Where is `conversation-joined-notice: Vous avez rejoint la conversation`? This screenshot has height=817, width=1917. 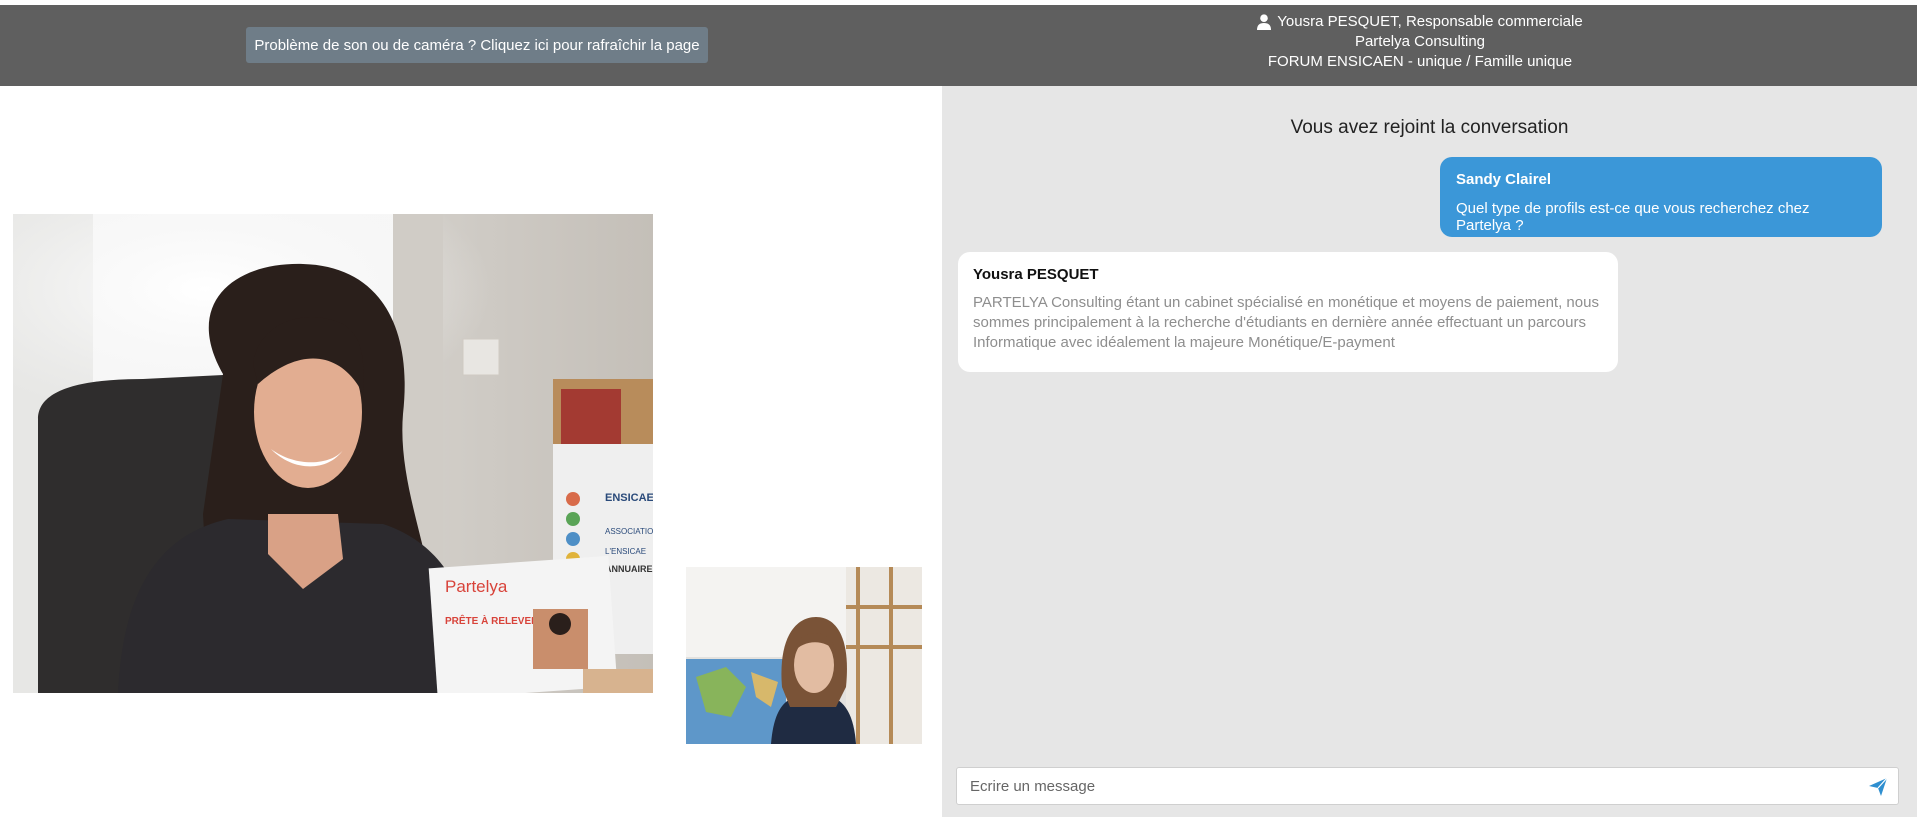
conversation-joined-notice: Vous avez rejoint la conversation is located at coordinates (1429, 127).